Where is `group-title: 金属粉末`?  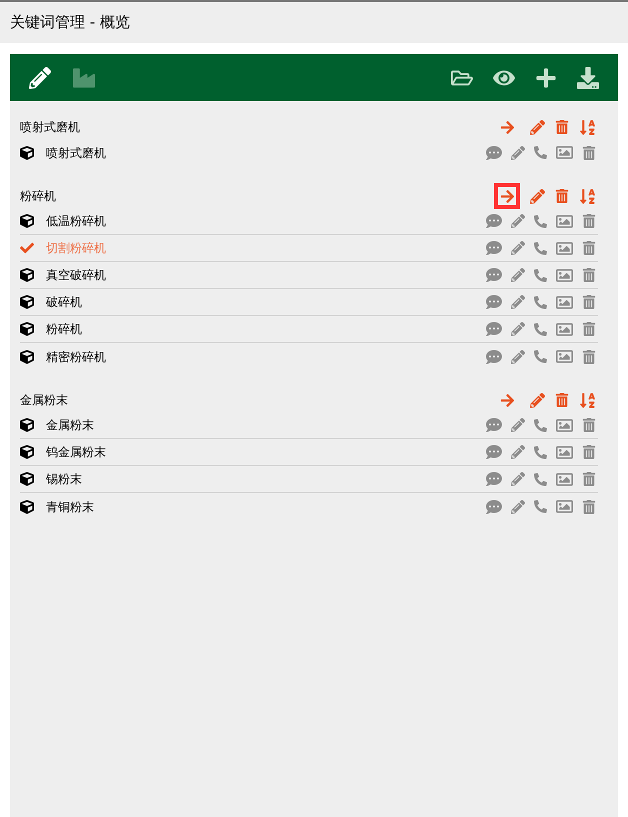 group-title: 金属粉末 is located at coordinates (44, 400).